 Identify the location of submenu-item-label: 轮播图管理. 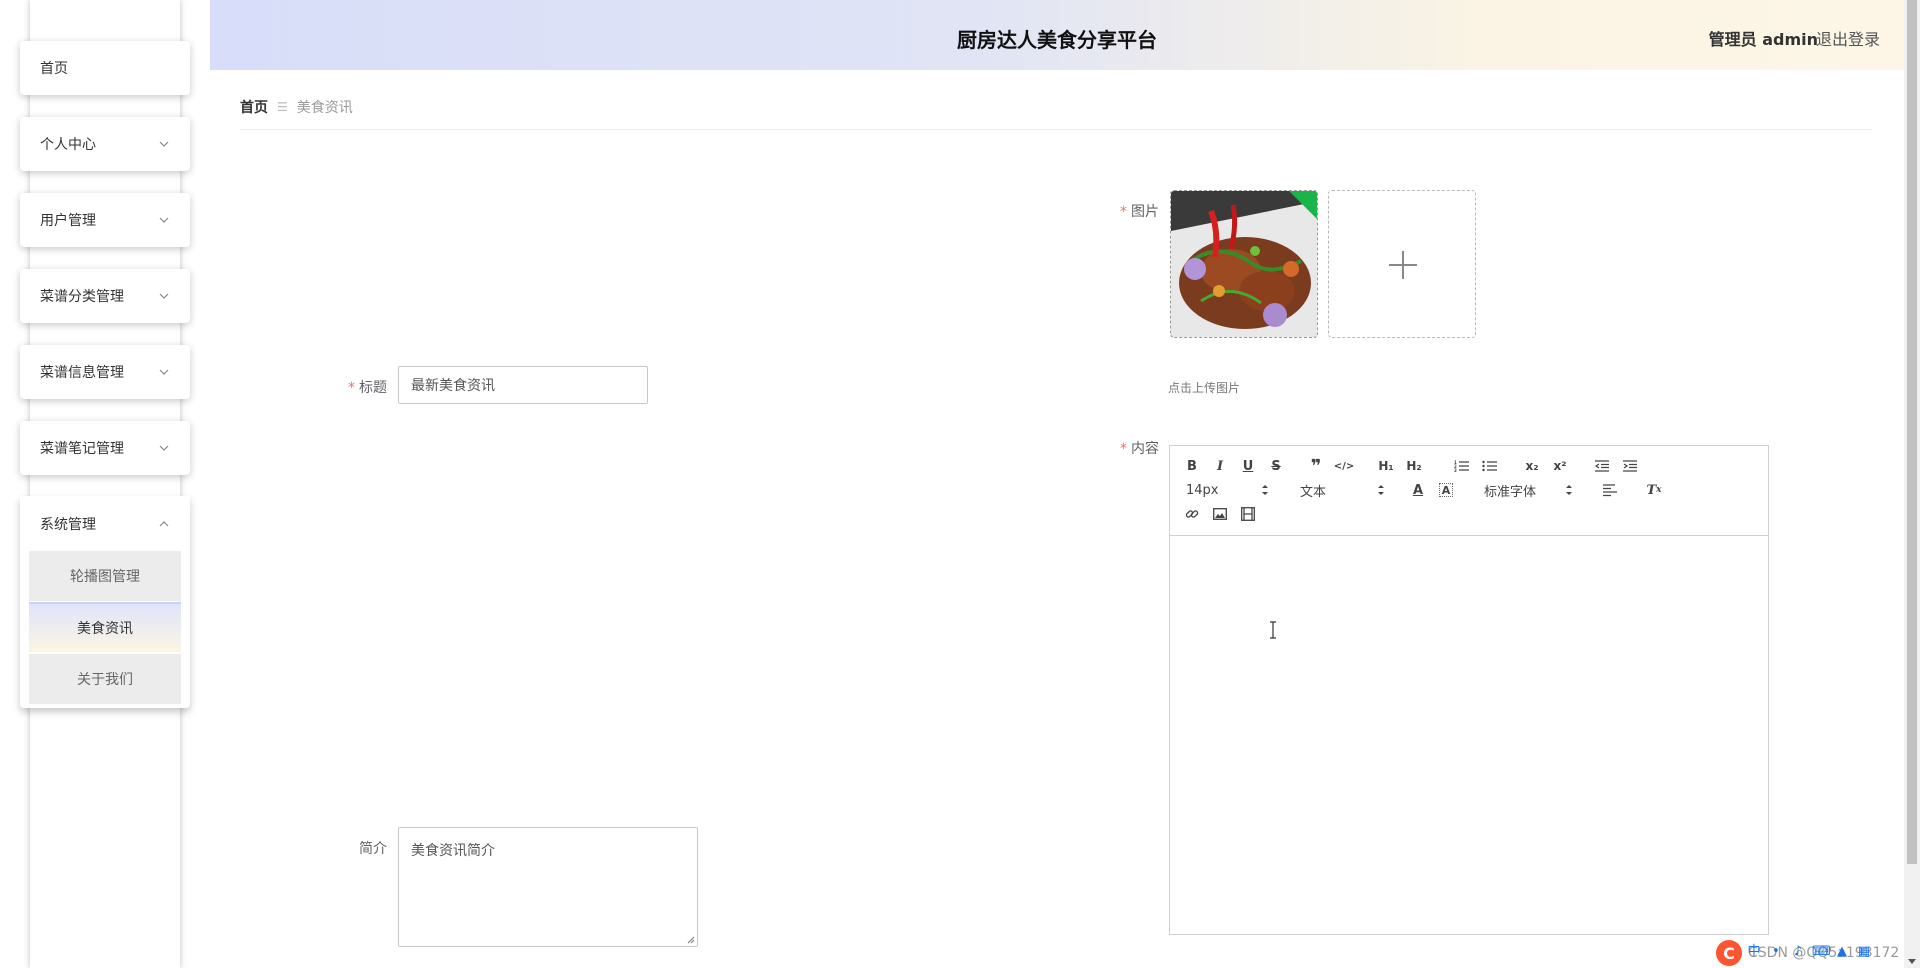
(105, 577).